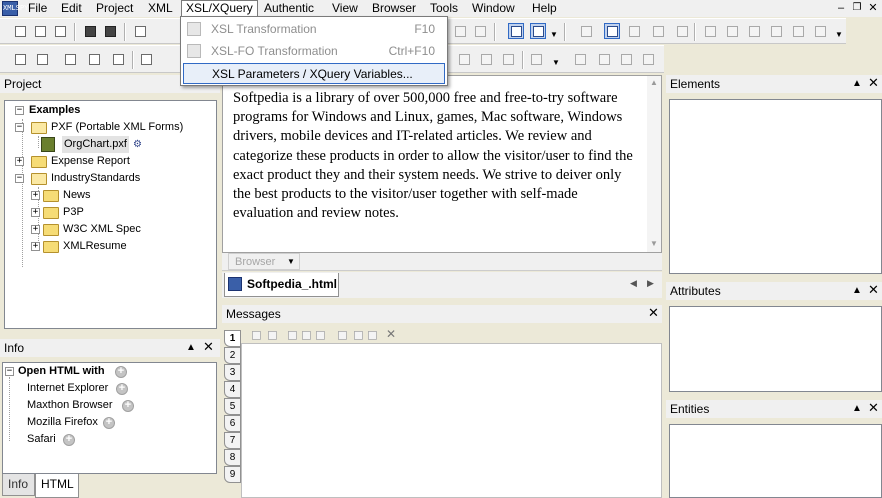  I want to click on menu-xsl-xquery: XSL/XQuery, so click(219, 8).